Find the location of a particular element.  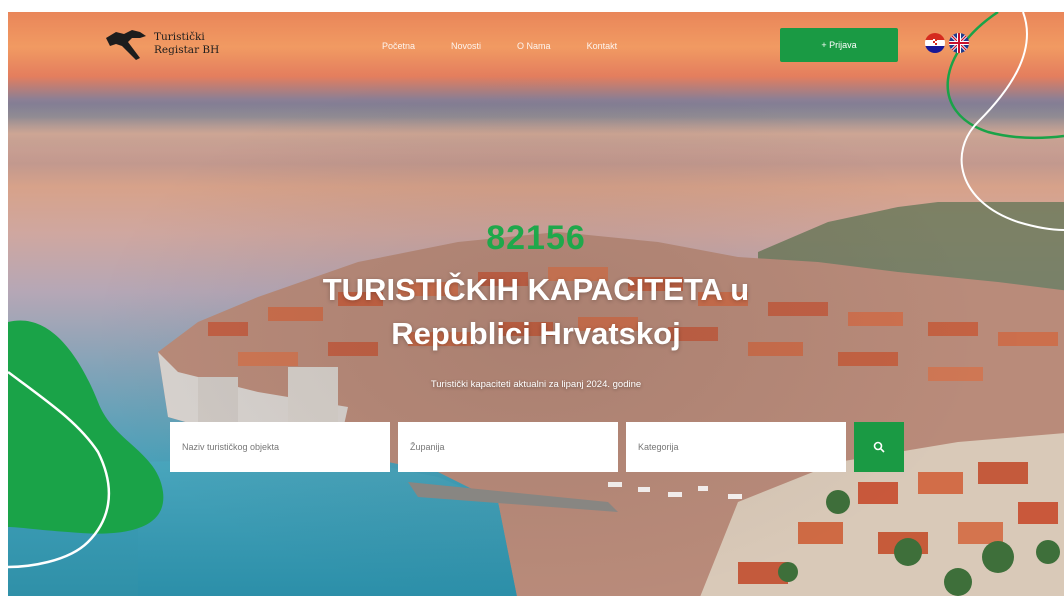

object-name-input is located at coordinates (280, 447).